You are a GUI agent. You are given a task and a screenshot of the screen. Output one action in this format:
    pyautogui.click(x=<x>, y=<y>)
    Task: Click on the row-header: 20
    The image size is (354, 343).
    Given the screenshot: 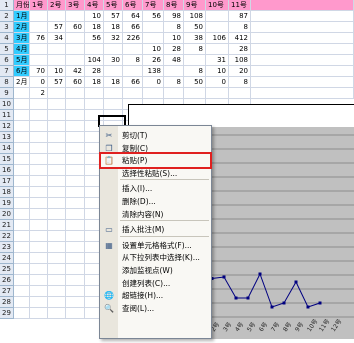 What is the action you would take?
    pyautogui.click(x=7, y=214)
    